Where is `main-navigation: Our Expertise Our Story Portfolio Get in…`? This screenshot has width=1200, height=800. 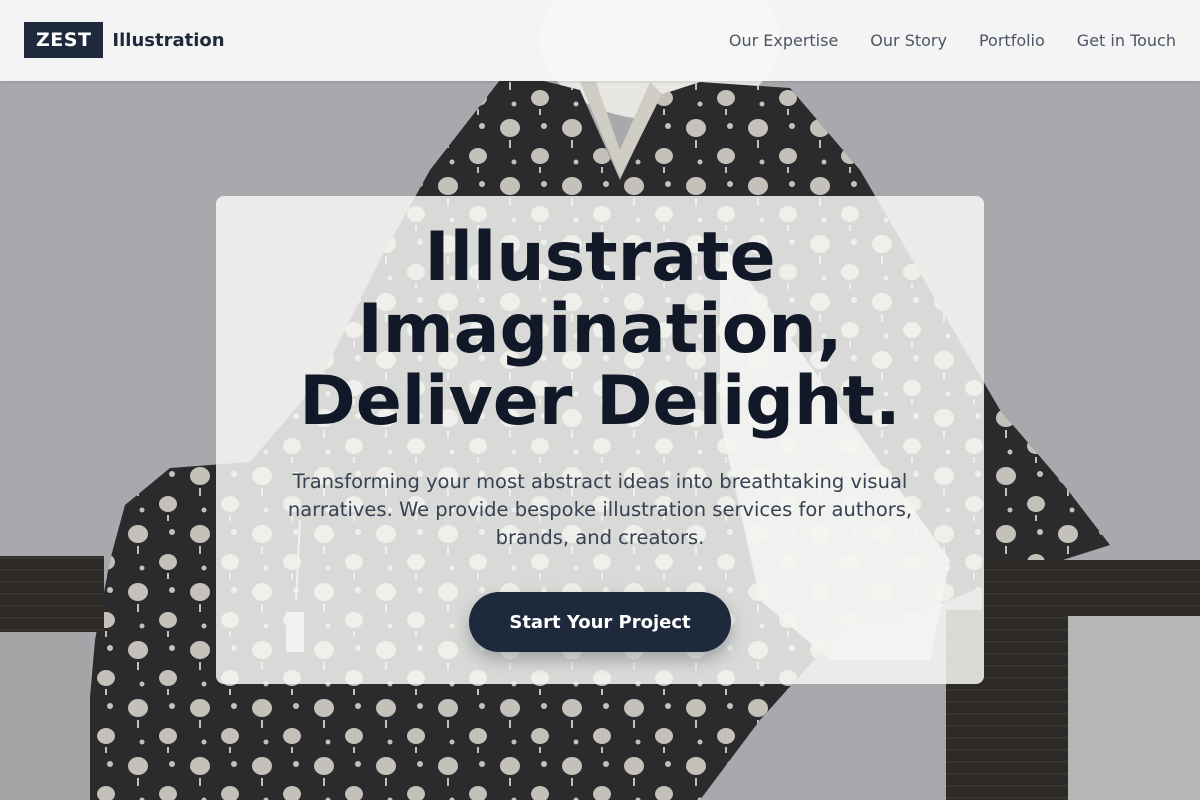
main-navigation: Our Expertise Our Story Portfolio Get in… is located at coordinates (936, 40).